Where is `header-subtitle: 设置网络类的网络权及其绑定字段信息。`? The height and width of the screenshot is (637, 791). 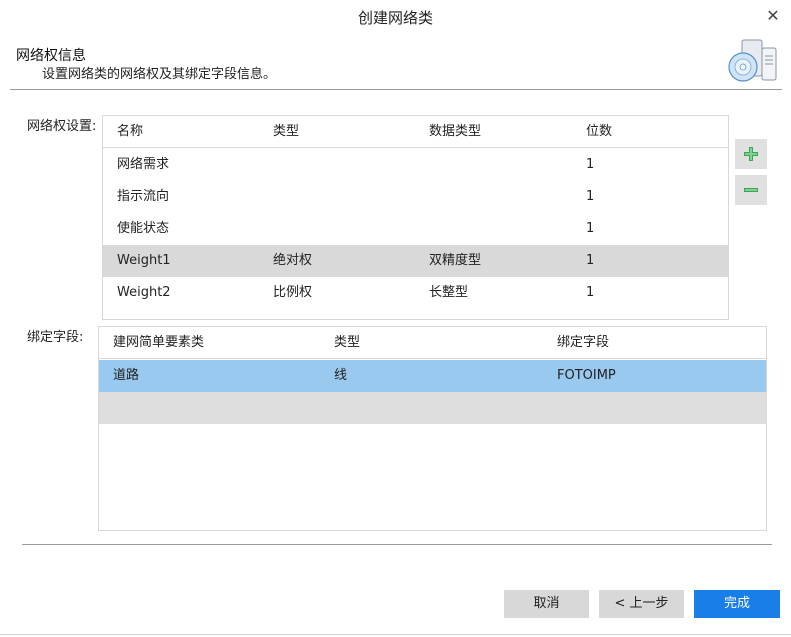
header-subtitle: 设置网络类的网络权及其绑定字段信息。 is located at coordinates (159, 74).